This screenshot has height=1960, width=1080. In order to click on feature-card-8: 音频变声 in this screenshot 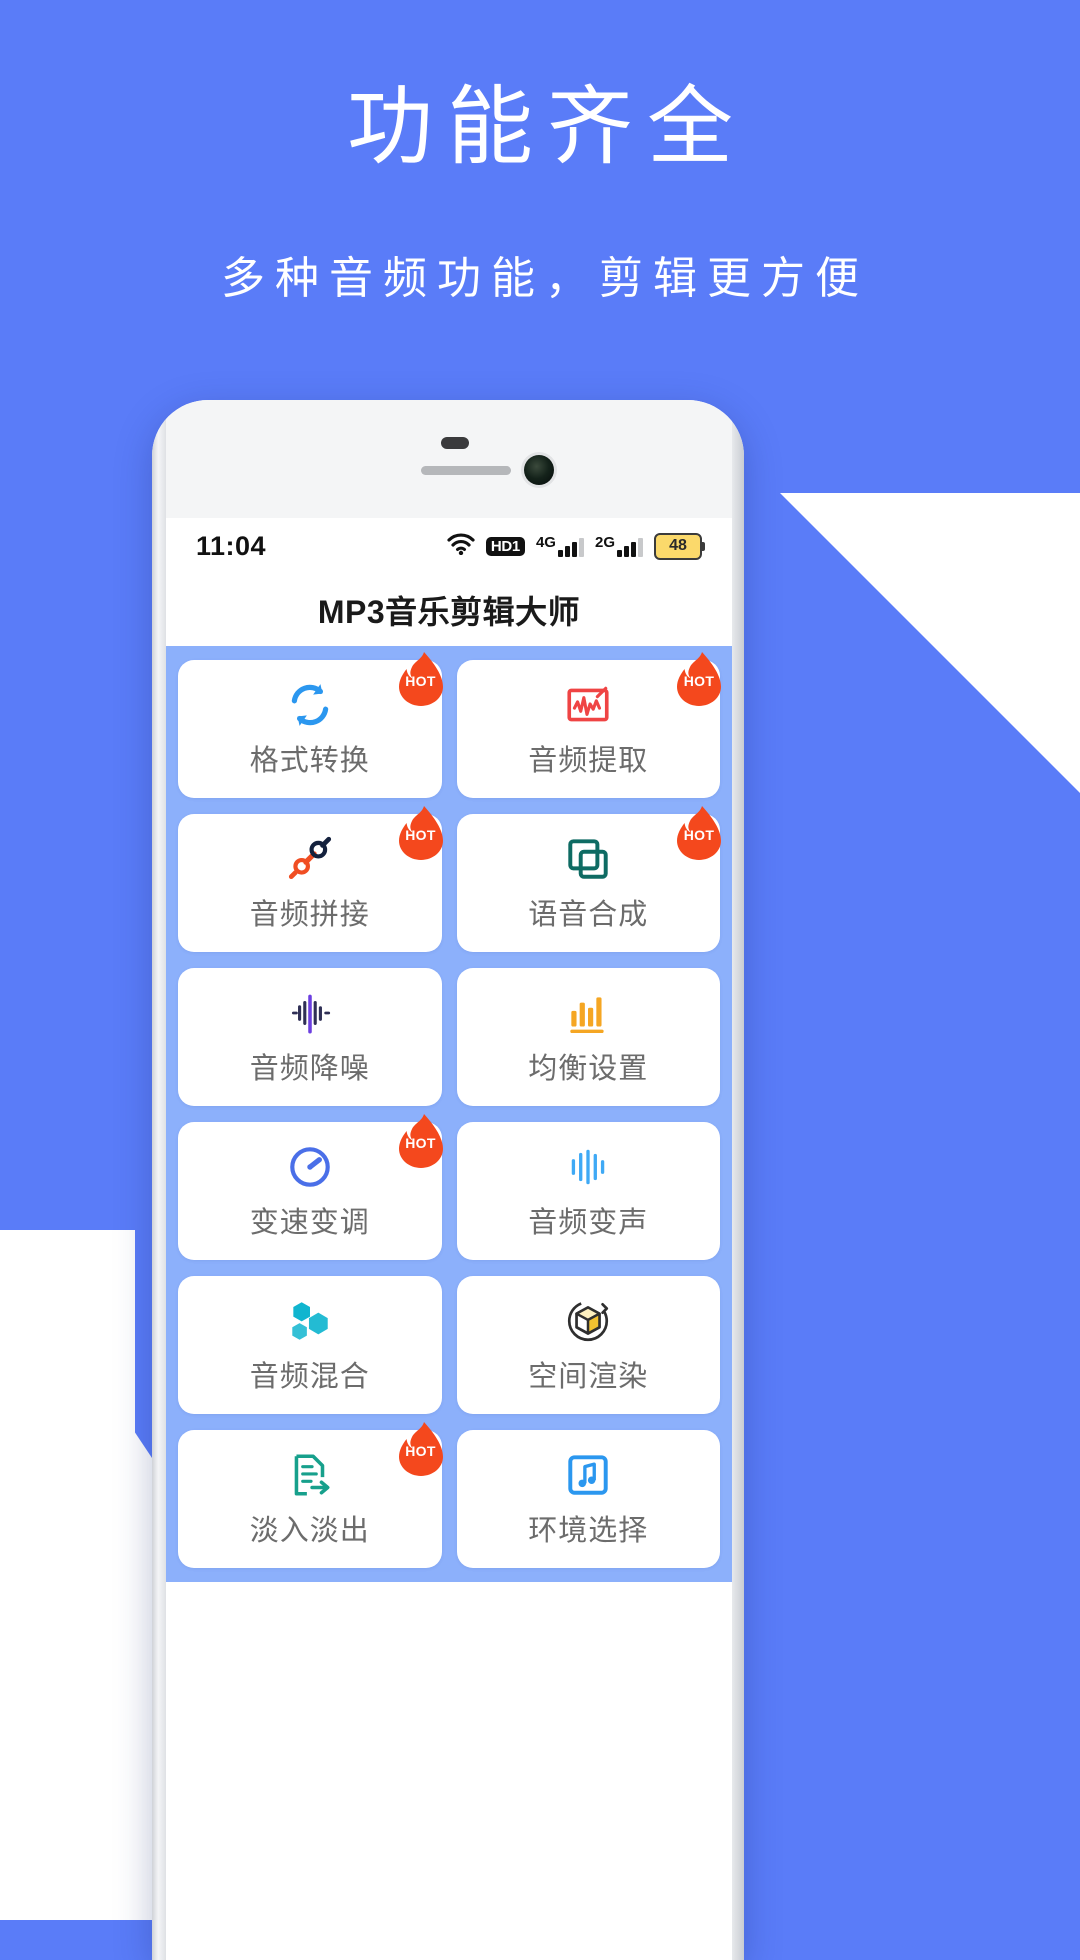, I will do `click(588, 1191)`.